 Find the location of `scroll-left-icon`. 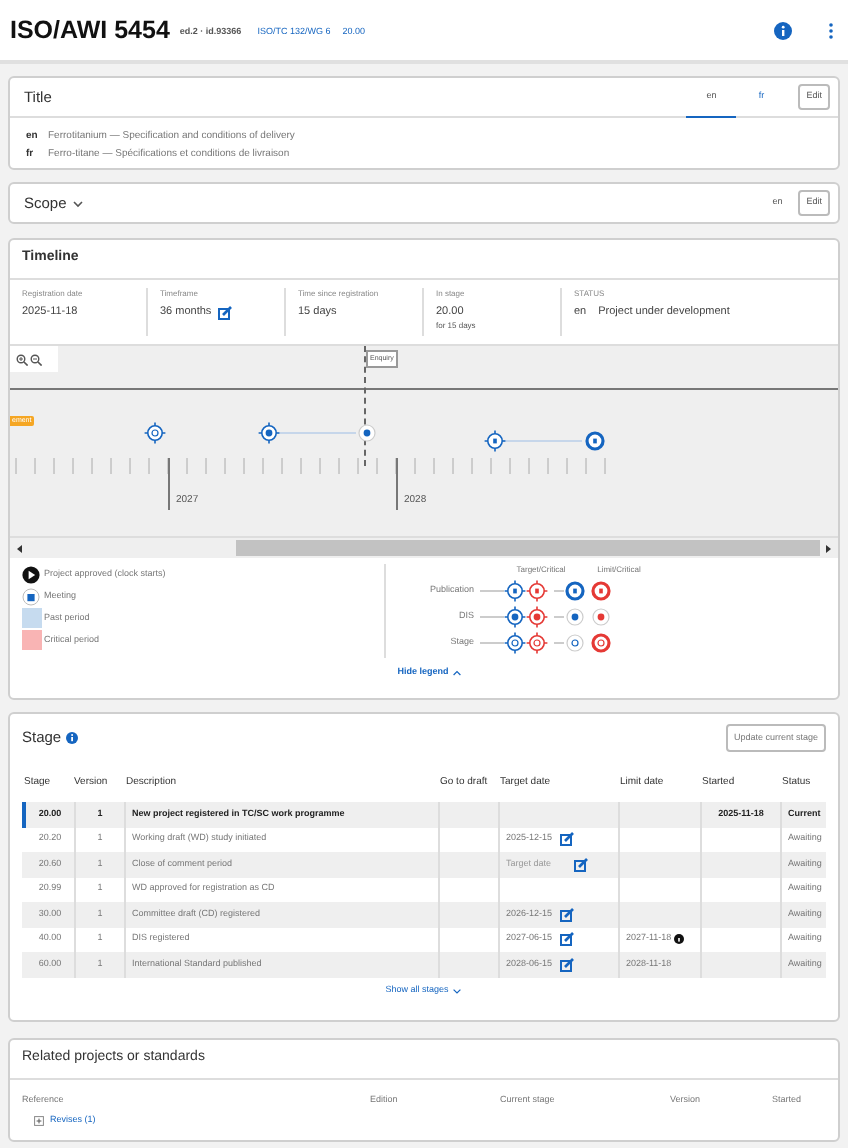

scroll-left-icon is located at coordinates (20, 548).